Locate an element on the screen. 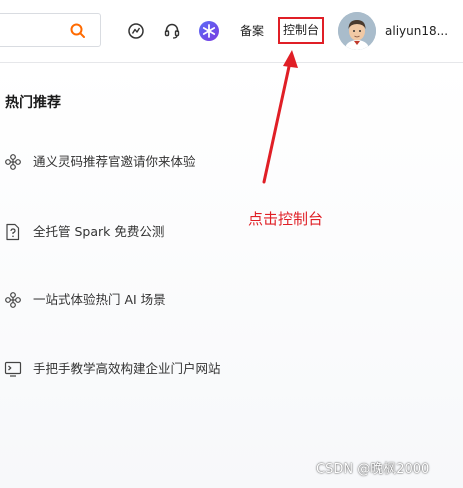 This screenshot has height=488, width=463. recommend-item-label: 全托管 Spark 免费公测 is located at coordinates (99, 231).